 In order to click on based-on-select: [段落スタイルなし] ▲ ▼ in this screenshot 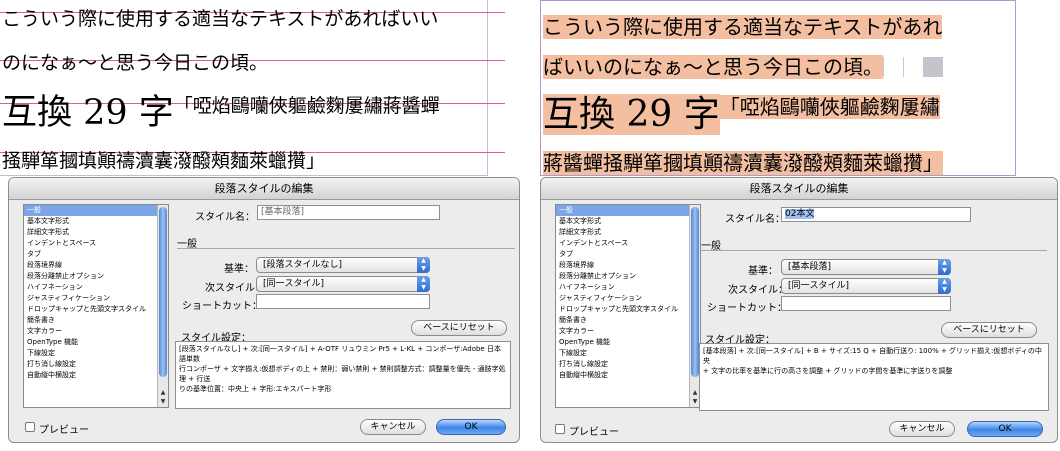, I will do `click(343, 265)`.